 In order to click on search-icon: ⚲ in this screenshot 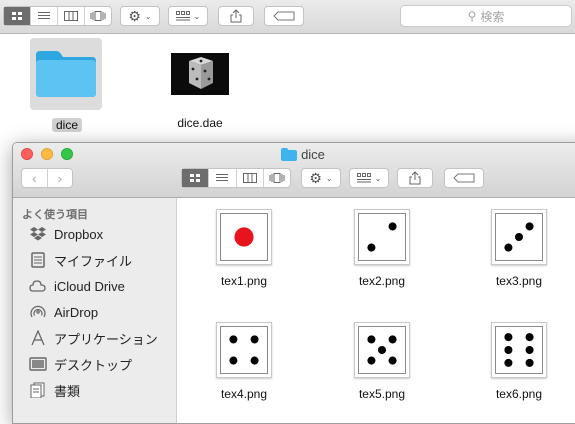, I will do `click(472, 16)`.